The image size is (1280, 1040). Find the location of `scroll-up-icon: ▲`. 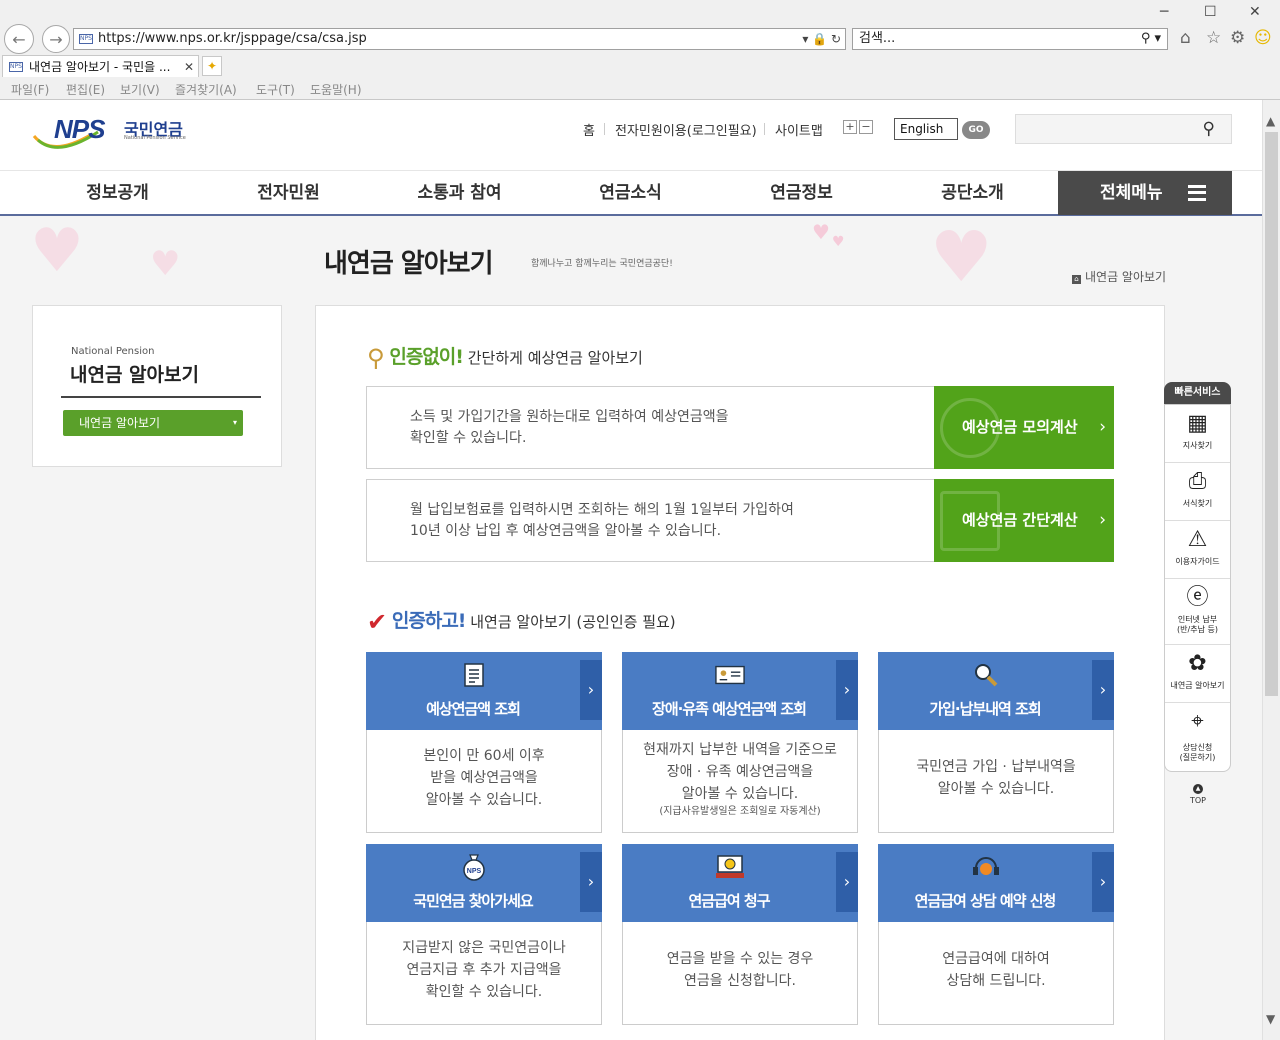

scroll-up-icon: ▲ is located at coordinates (1270, 121).